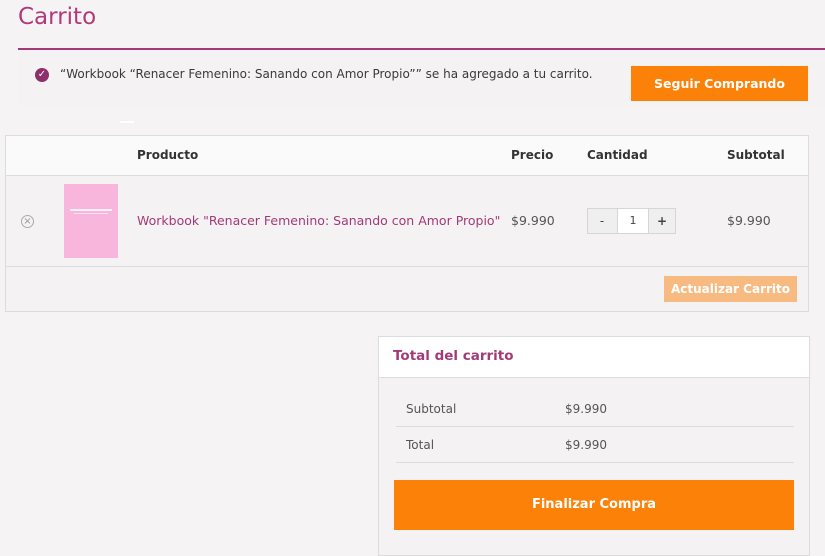 Image resolution: width=825 pixels, height=556 pixels. I want to click on checkout-button: Finalizar Compra, so click(594, 505).